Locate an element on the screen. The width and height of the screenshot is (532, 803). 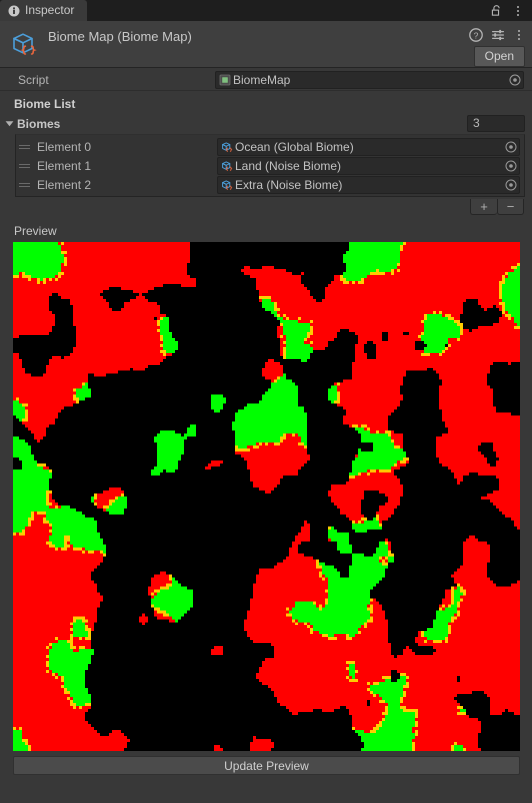
inspector-menu-icon is located at coordinates (518, 10).